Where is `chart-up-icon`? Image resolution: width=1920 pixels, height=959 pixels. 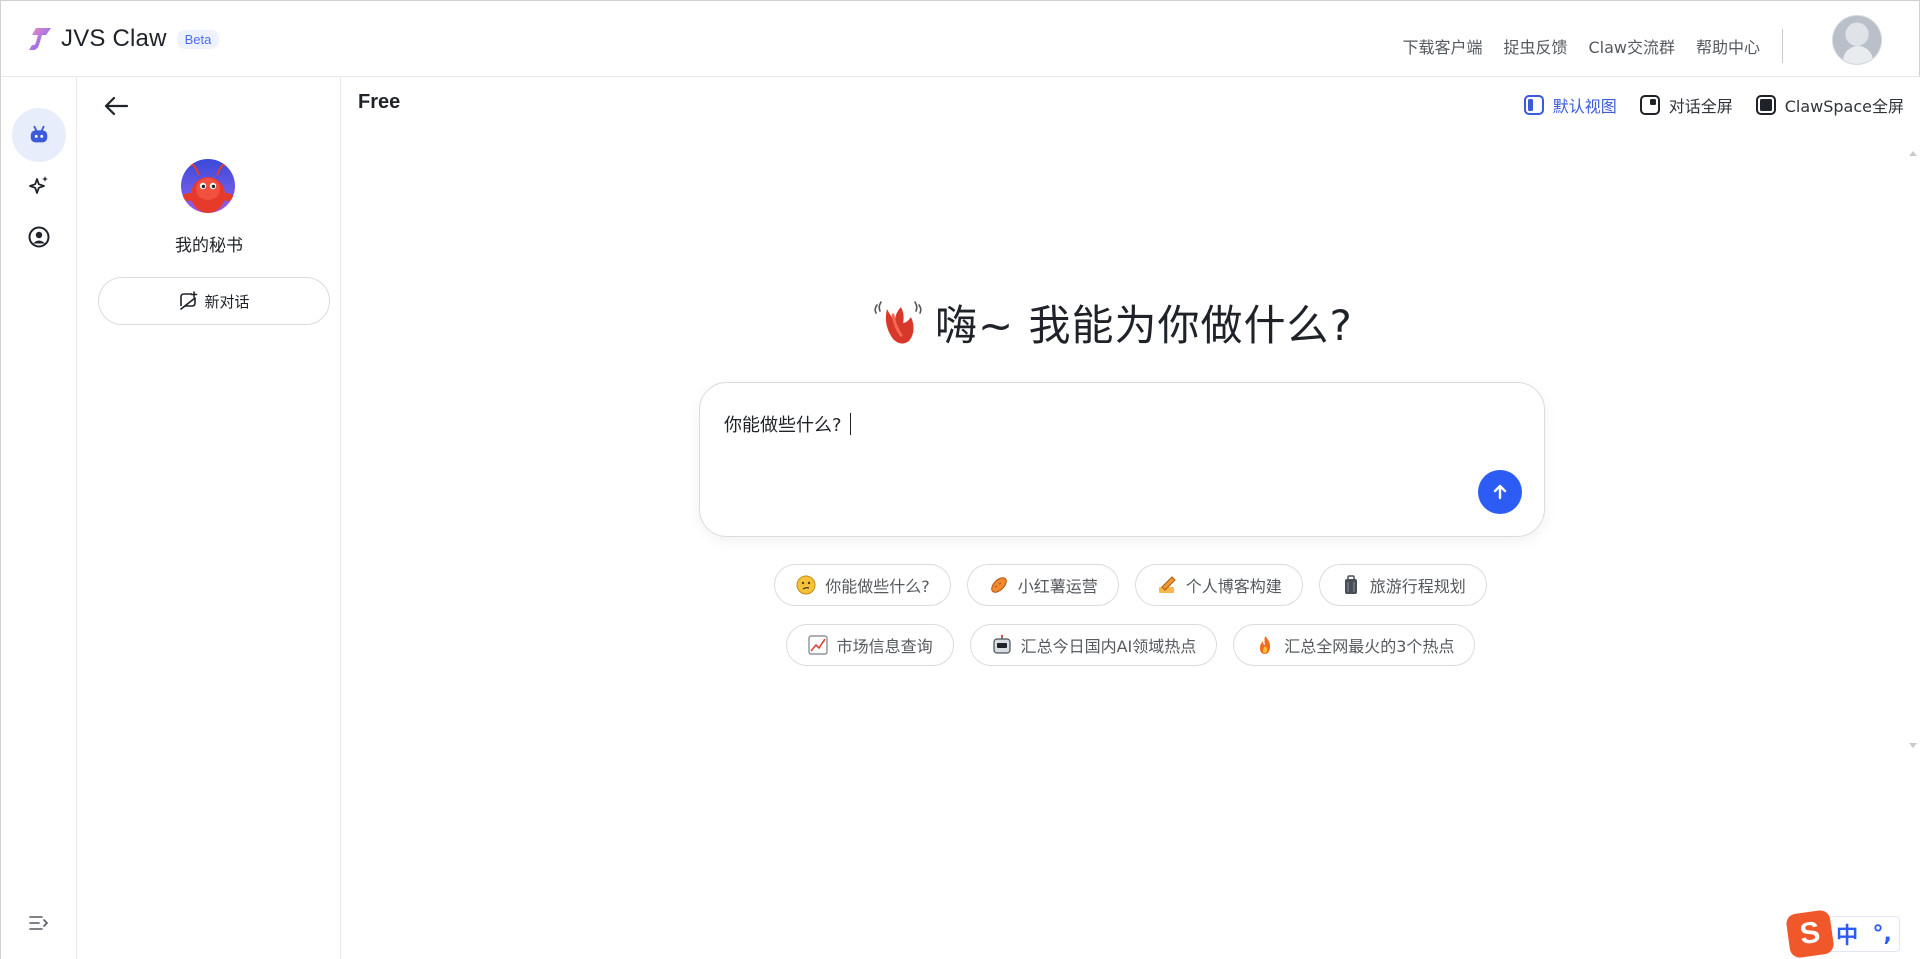 chart-up-icon is located at coordinates (818, 645).